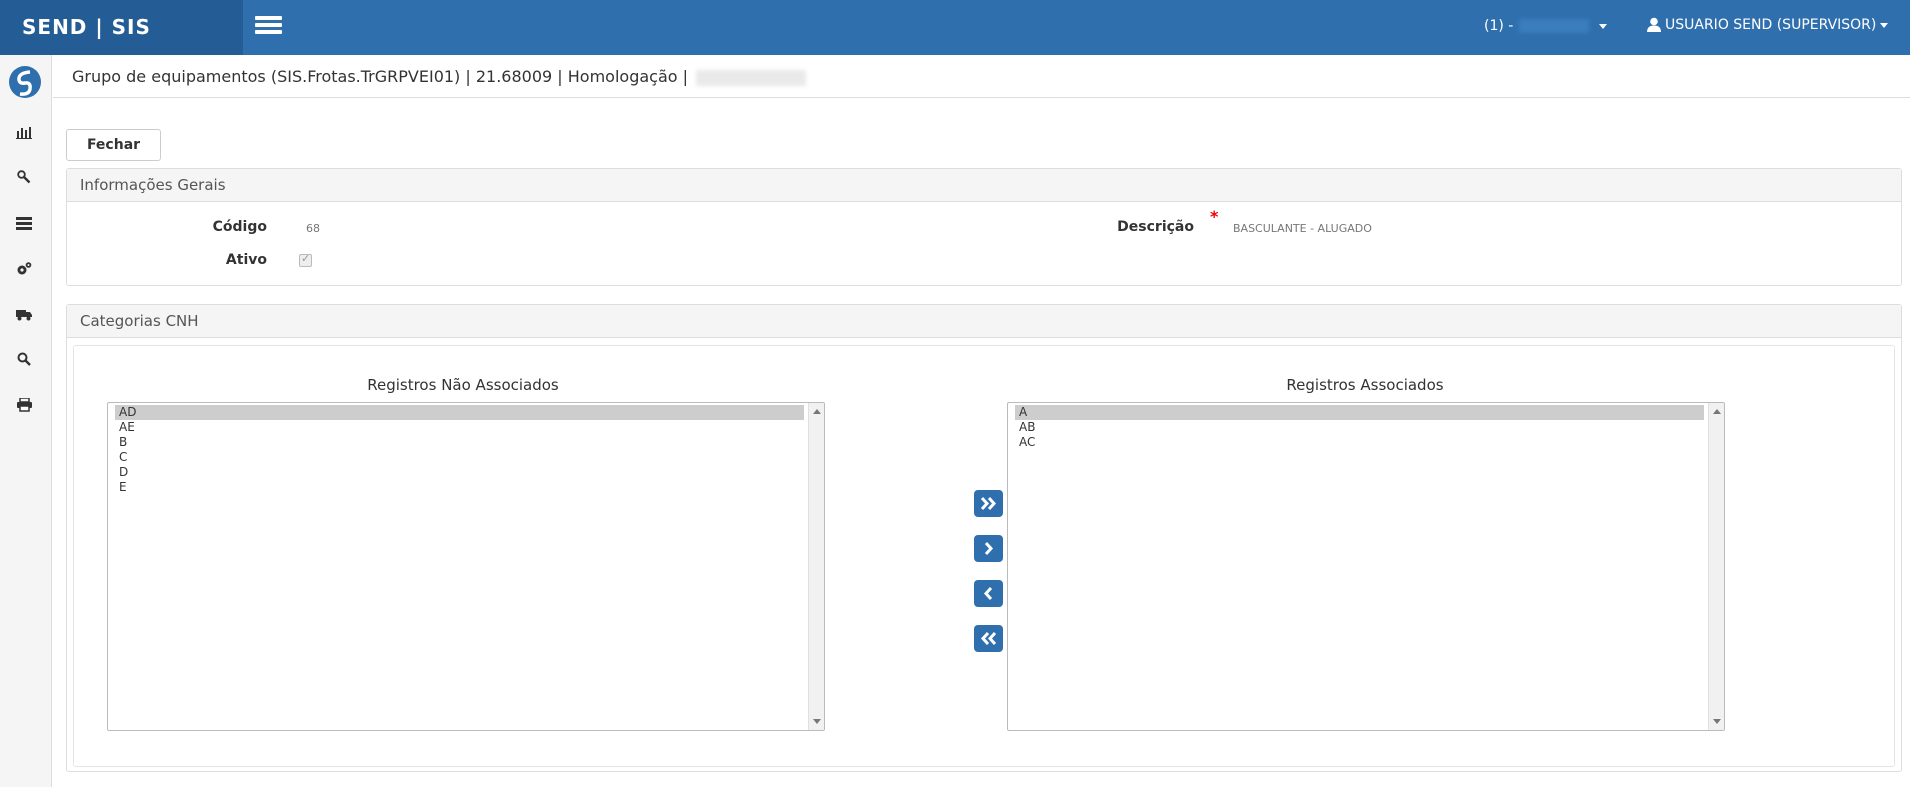 This screenshot has width=1910, height=787. I want to click on move-right-button, so click(988, 548).